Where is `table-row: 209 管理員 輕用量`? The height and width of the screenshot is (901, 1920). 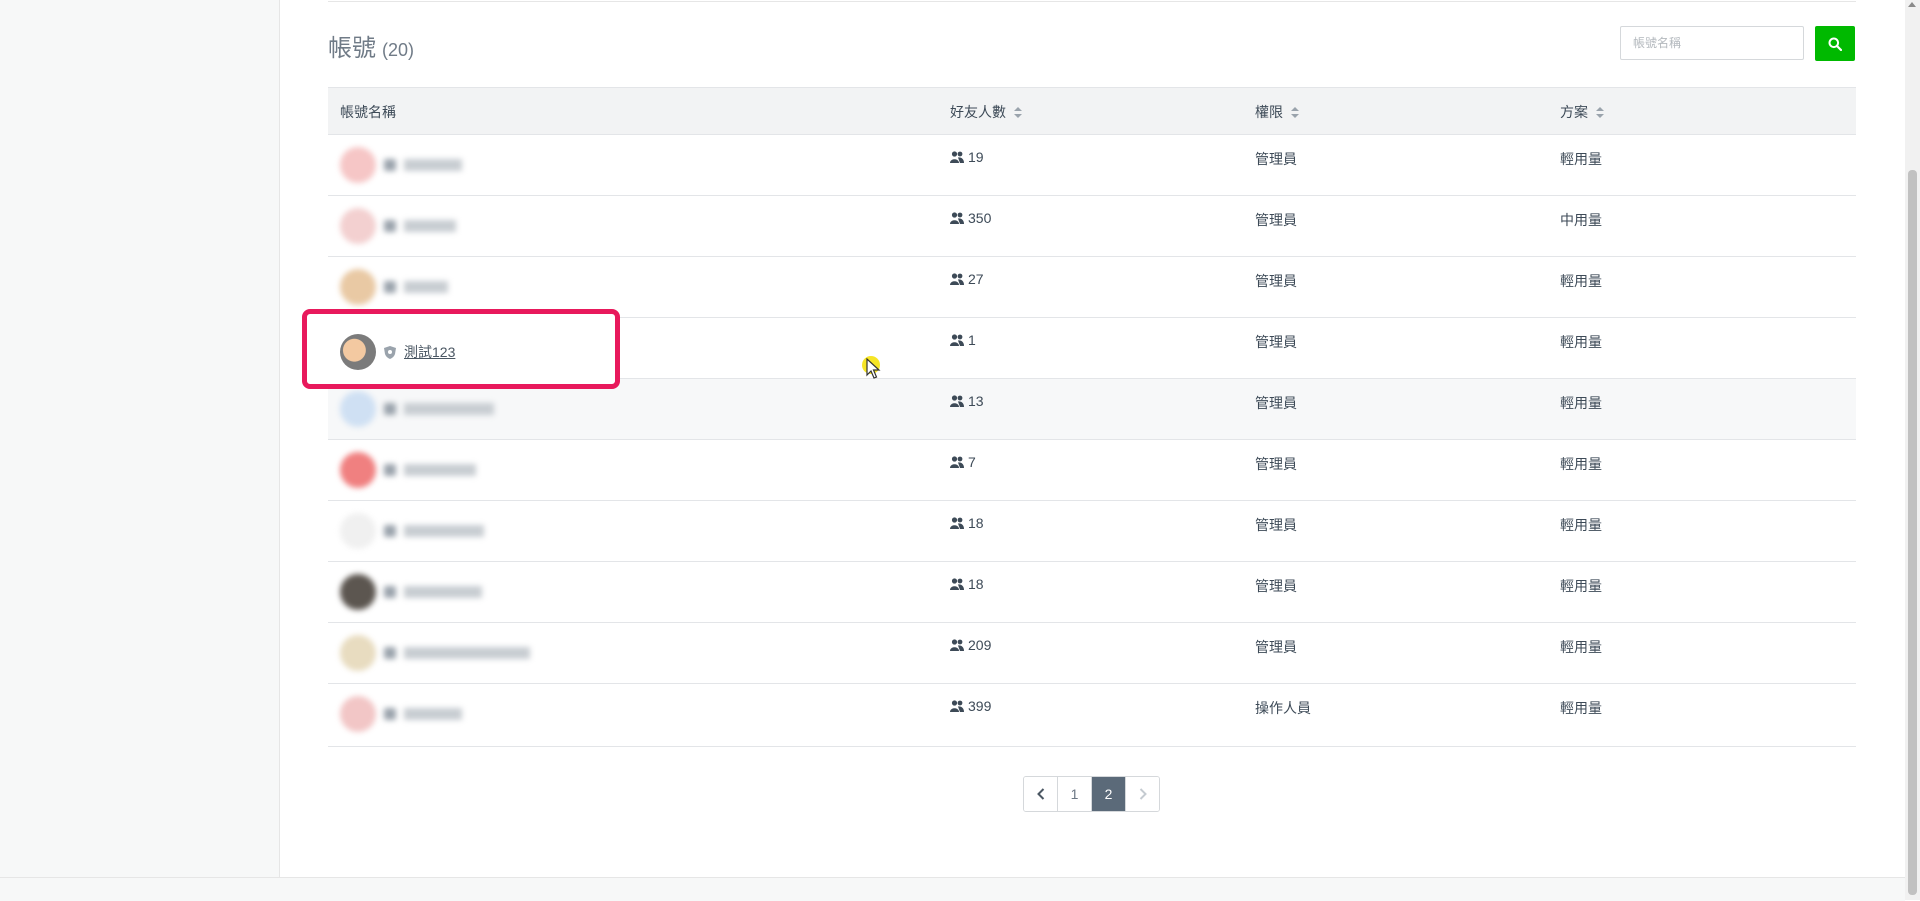 table-row: 209 管理員 輕用量 is located at coordinates (1092, 653).